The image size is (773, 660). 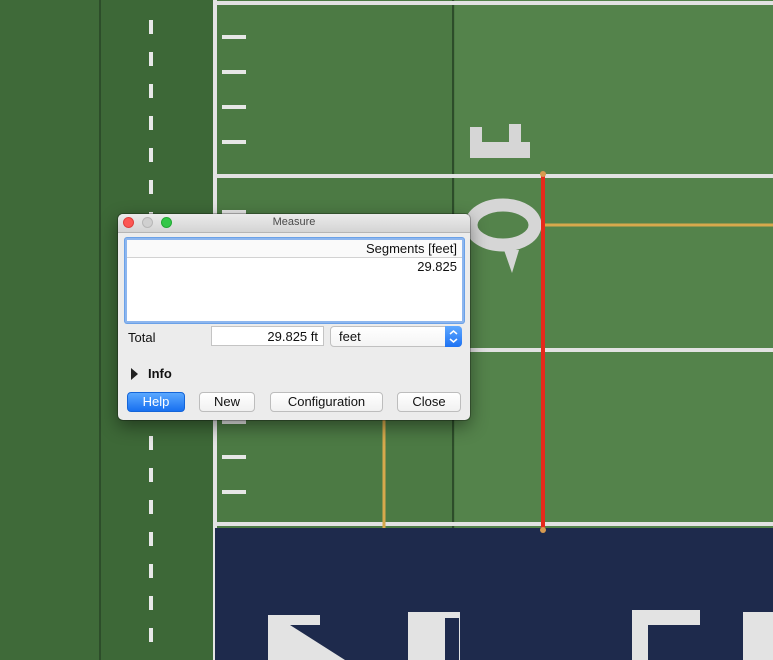 I want to click on window-titlebar: Measure, so click(x=294, y=223).